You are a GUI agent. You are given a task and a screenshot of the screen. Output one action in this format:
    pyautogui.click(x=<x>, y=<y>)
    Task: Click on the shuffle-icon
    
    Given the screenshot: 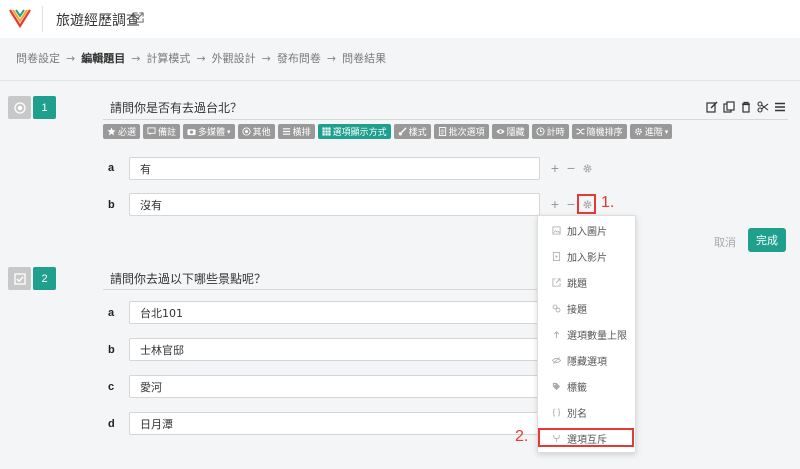 What is the action you would take?
    pyautogui.click(x=580, y=131)
    